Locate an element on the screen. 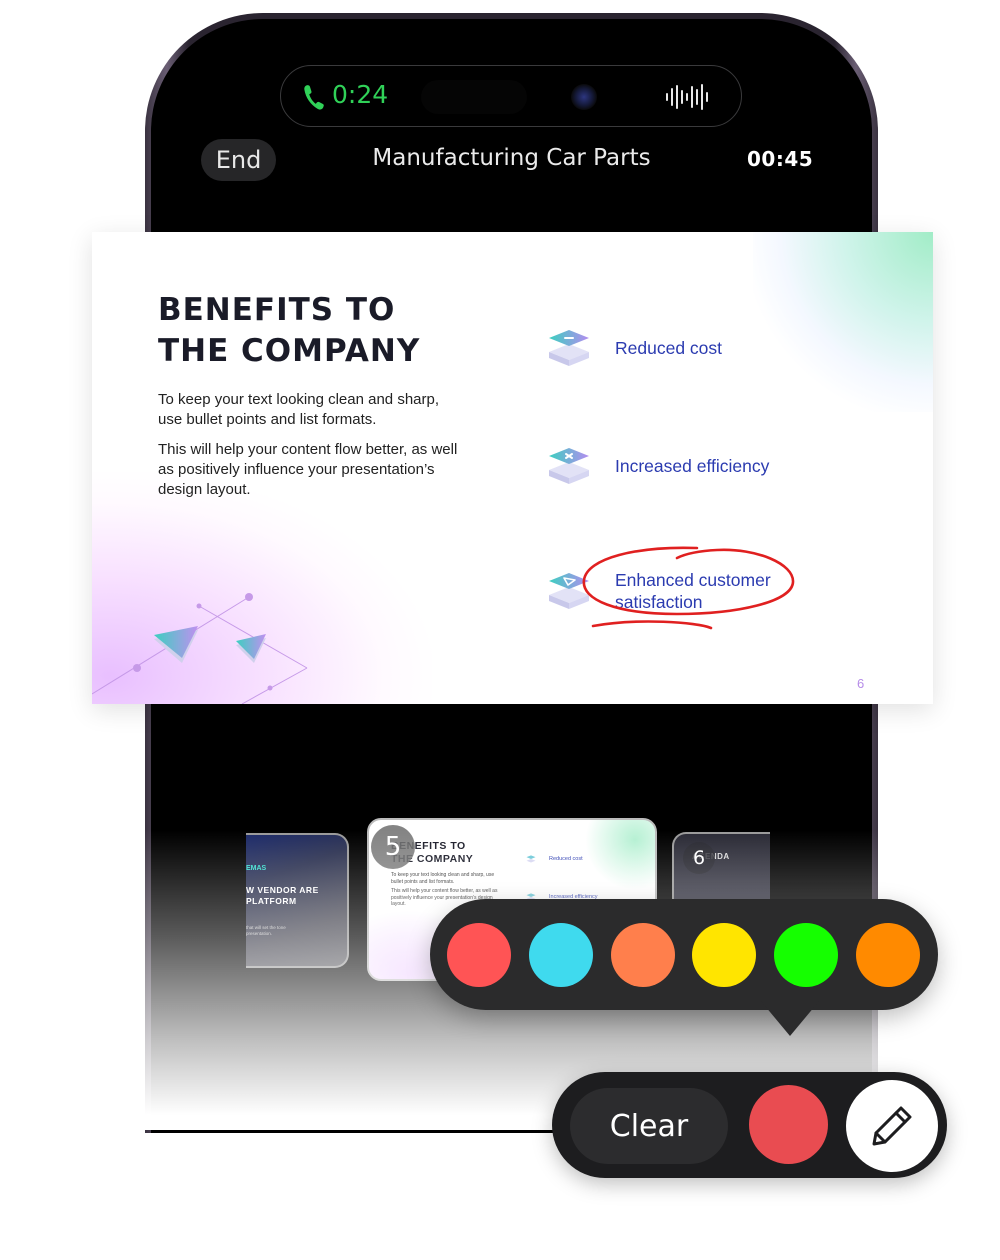 The image size is (1000, 1260). color-swatch-red is located at coordinates (479, 954).